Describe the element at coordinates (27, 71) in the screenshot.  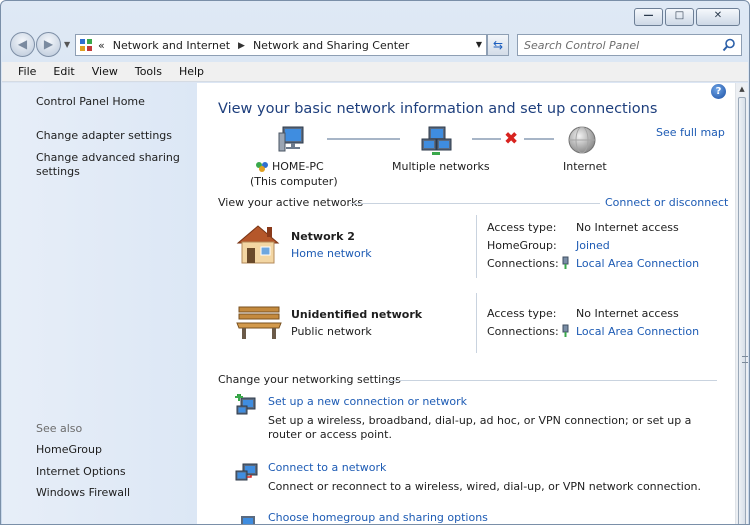
I see `menu-file: File` at that location.